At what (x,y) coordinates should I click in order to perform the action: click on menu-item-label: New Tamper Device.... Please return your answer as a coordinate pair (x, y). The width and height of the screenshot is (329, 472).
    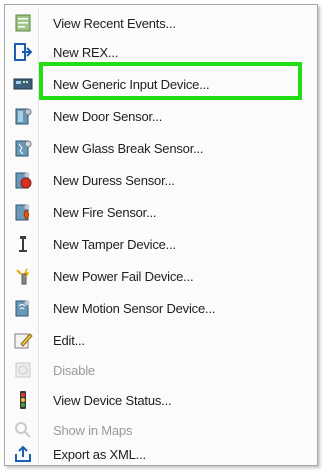
    Looking at the image, I should click on (114, 244).